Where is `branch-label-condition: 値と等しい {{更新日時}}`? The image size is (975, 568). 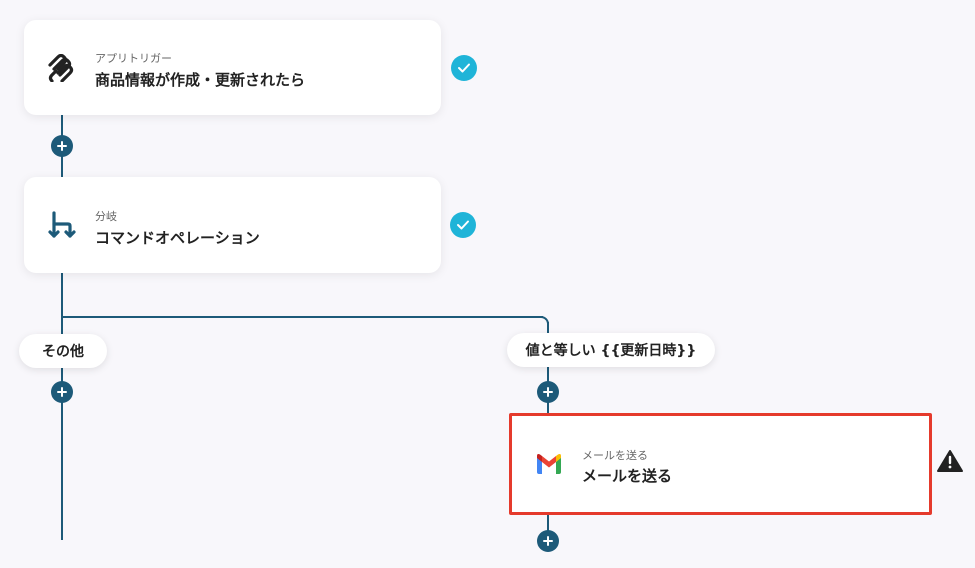
branch-label-condition: 値と等しい {{更新日時}} is located at coordinates (611, 350).